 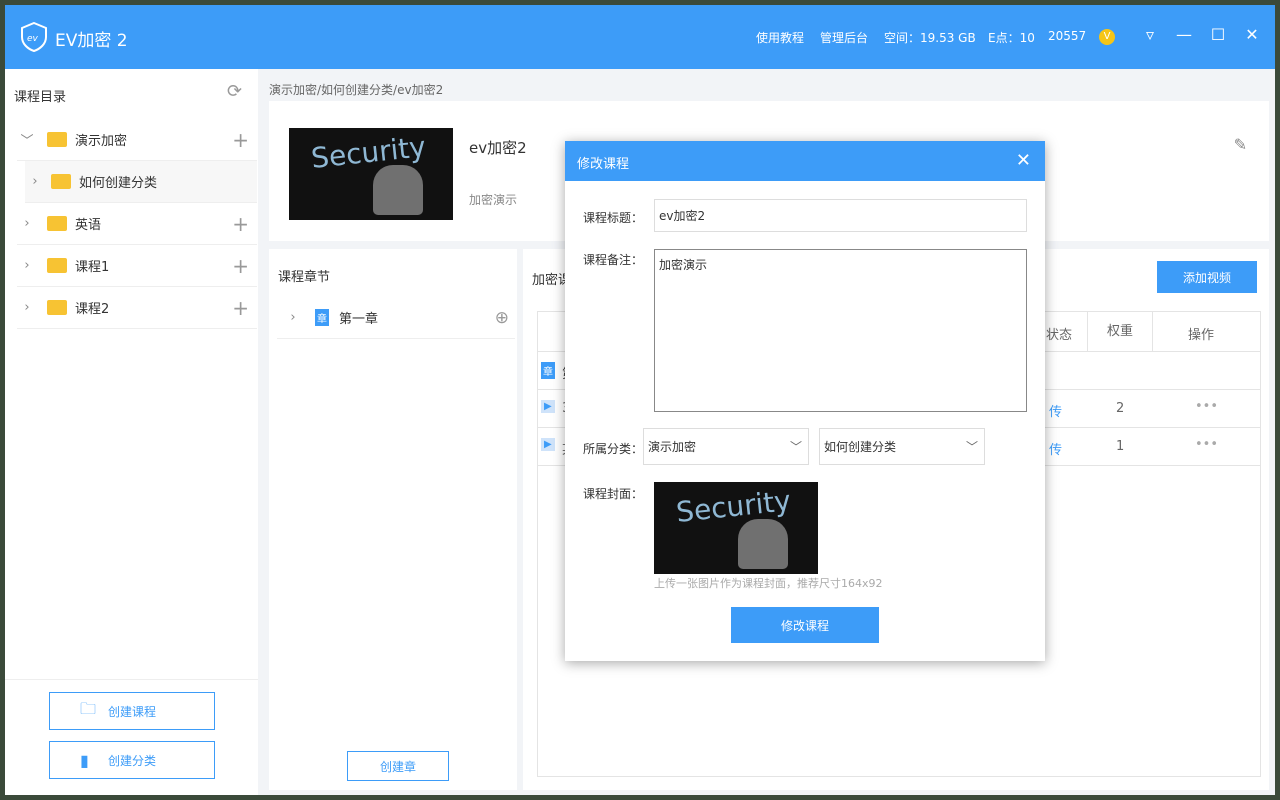 I want to click on category-label: 所属分类：, so click(x=613, y=449).